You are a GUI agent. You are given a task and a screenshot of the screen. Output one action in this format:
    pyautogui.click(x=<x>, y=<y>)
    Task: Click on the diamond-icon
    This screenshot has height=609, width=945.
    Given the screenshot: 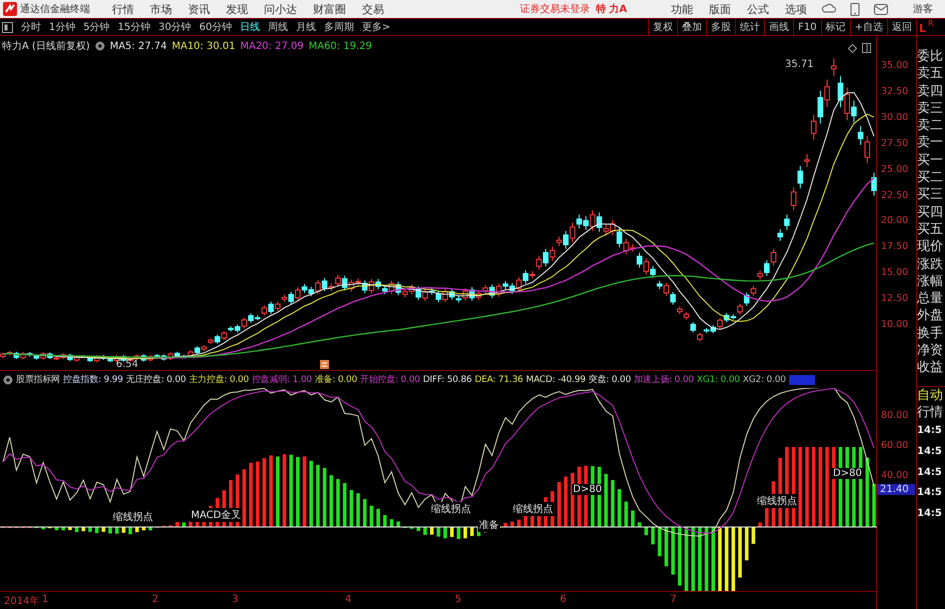 What is the action you would take?
    pyautogui.click(x=852, y=48)
    